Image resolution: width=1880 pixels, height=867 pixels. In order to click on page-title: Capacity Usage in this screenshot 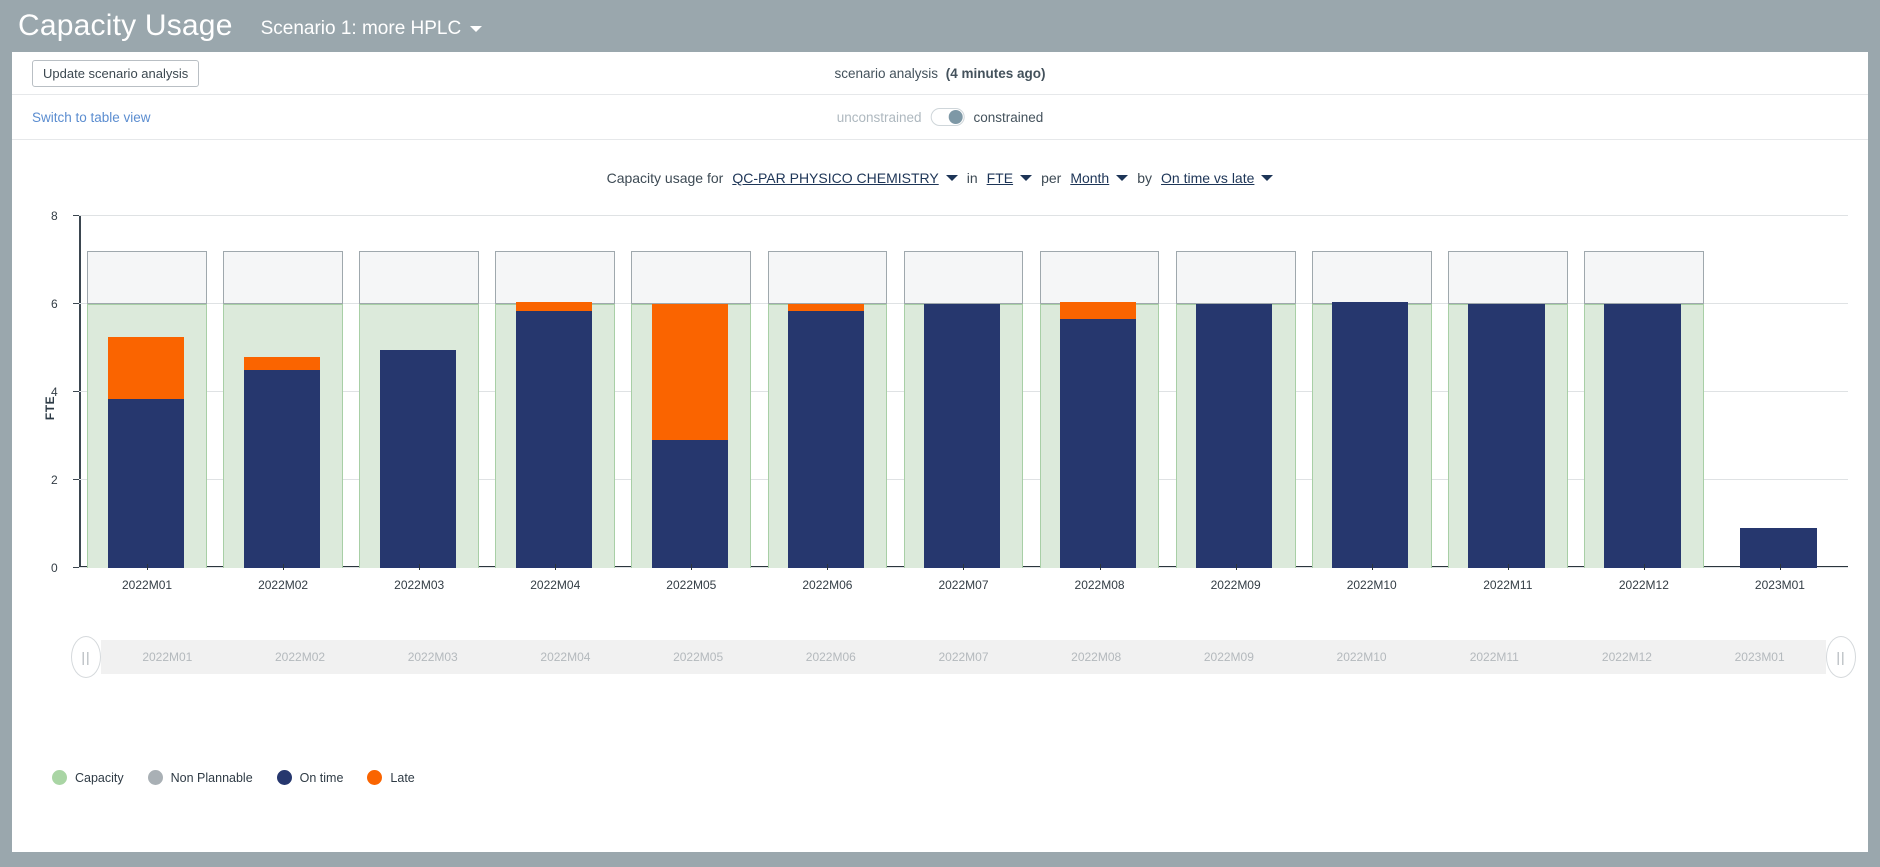, I will do `click(125, 25)`.